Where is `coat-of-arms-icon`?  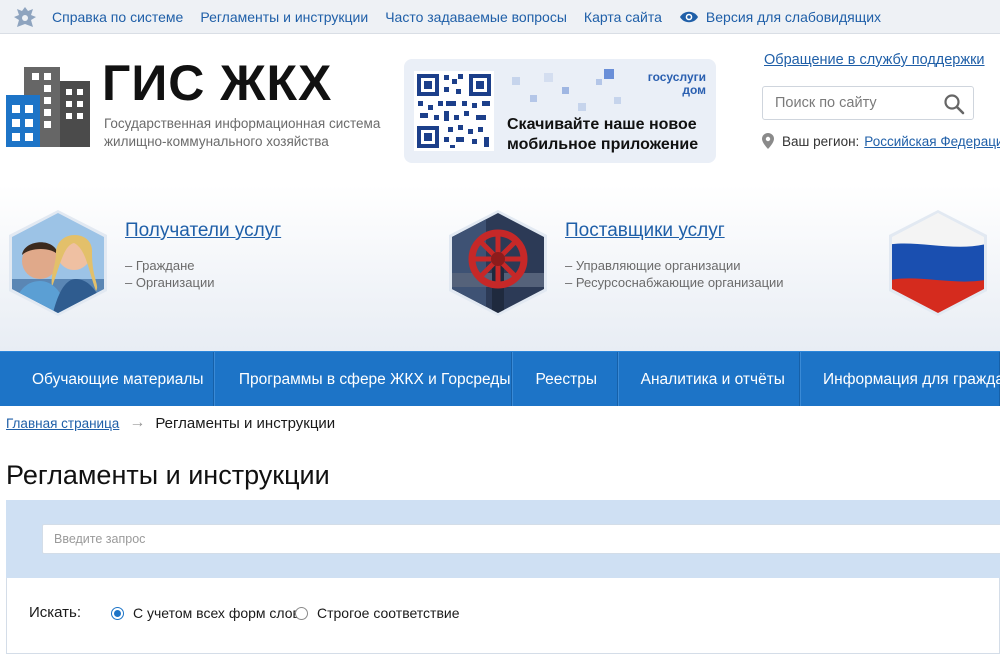
coat-of-arms-icon is located at coordinates (25, 17).